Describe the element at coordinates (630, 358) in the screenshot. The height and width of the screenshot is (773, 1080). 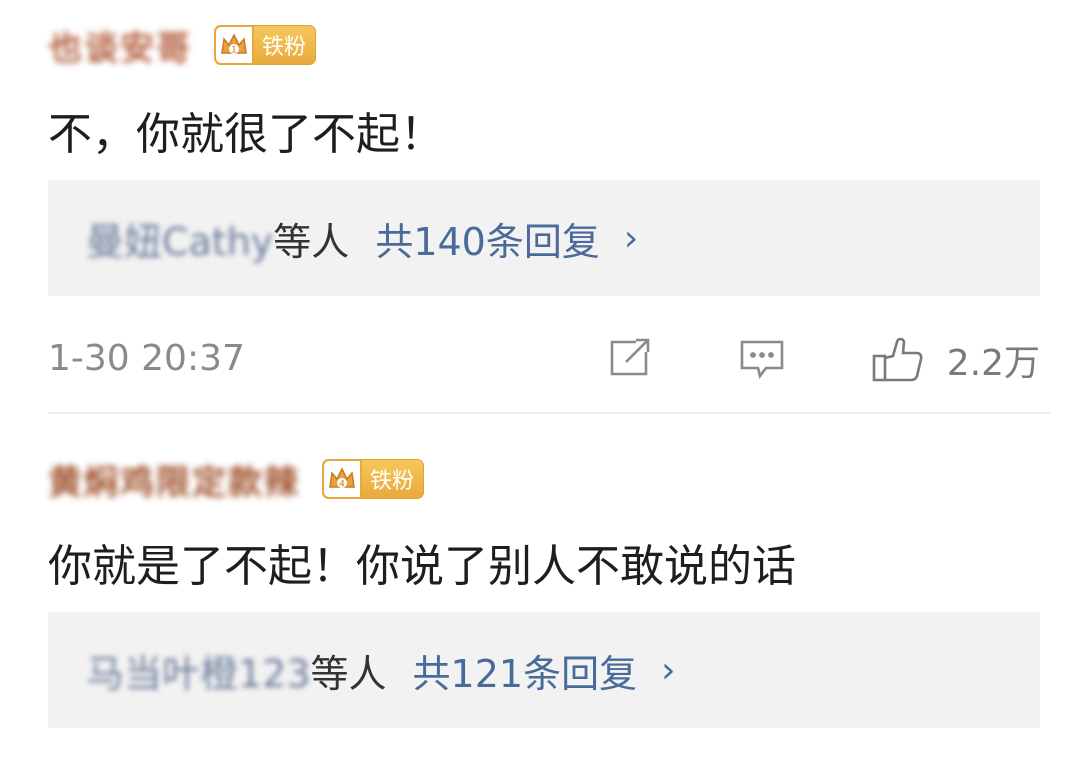
I see `share-icon` at that location.